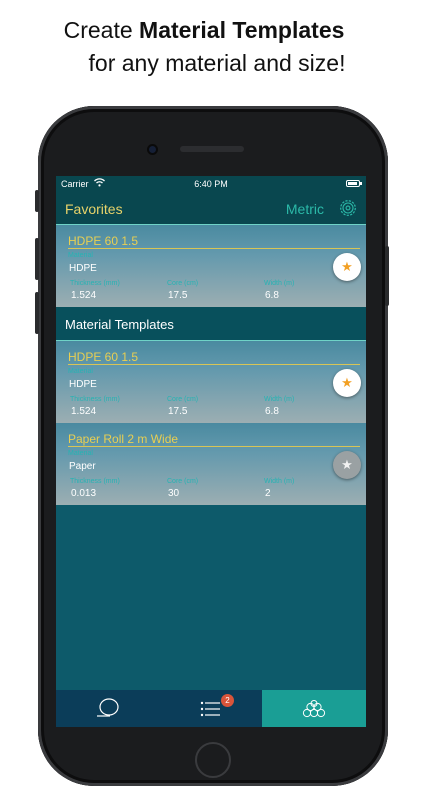 The height and width of the screenshot is (786, 422). What do you see at coordinates (227, 700) in the screenshot?
I see `notification-badge: 2` at bounding box center [227, 700].